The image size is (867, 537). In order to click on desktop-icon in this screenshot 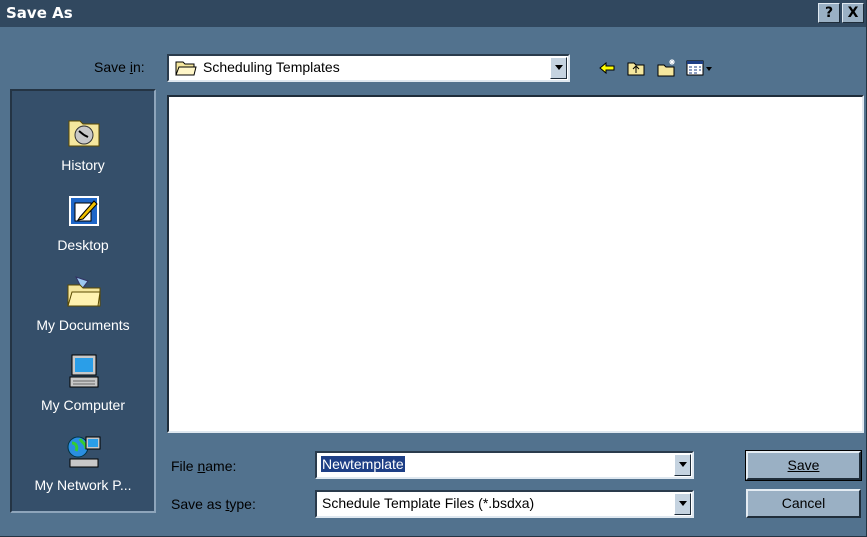, I will do `click(84, 211)`.